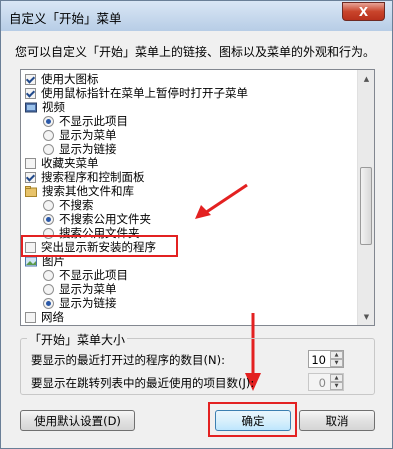 The image size is (393, 449). Describe the element at coordinates (337, 420) in the screenshot. I see `cancel-button: 取消` at that location.